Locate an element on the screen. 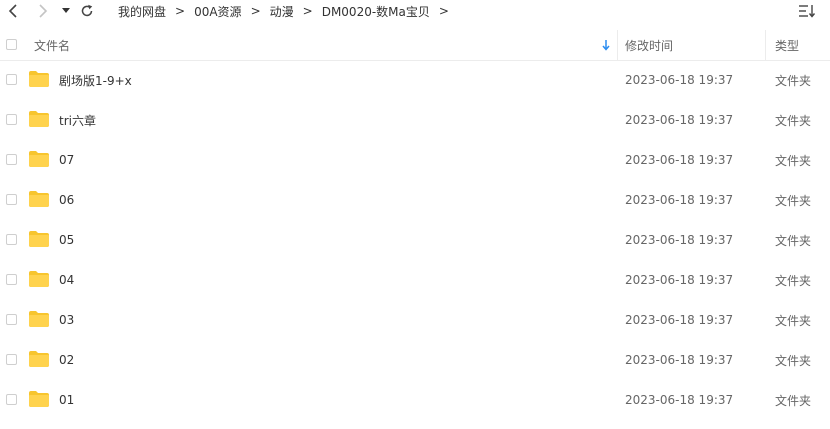 The height and width of the screenshot is (429, 830). column-header-modified-time: 修改时间 is located at coordinates (649, 45).